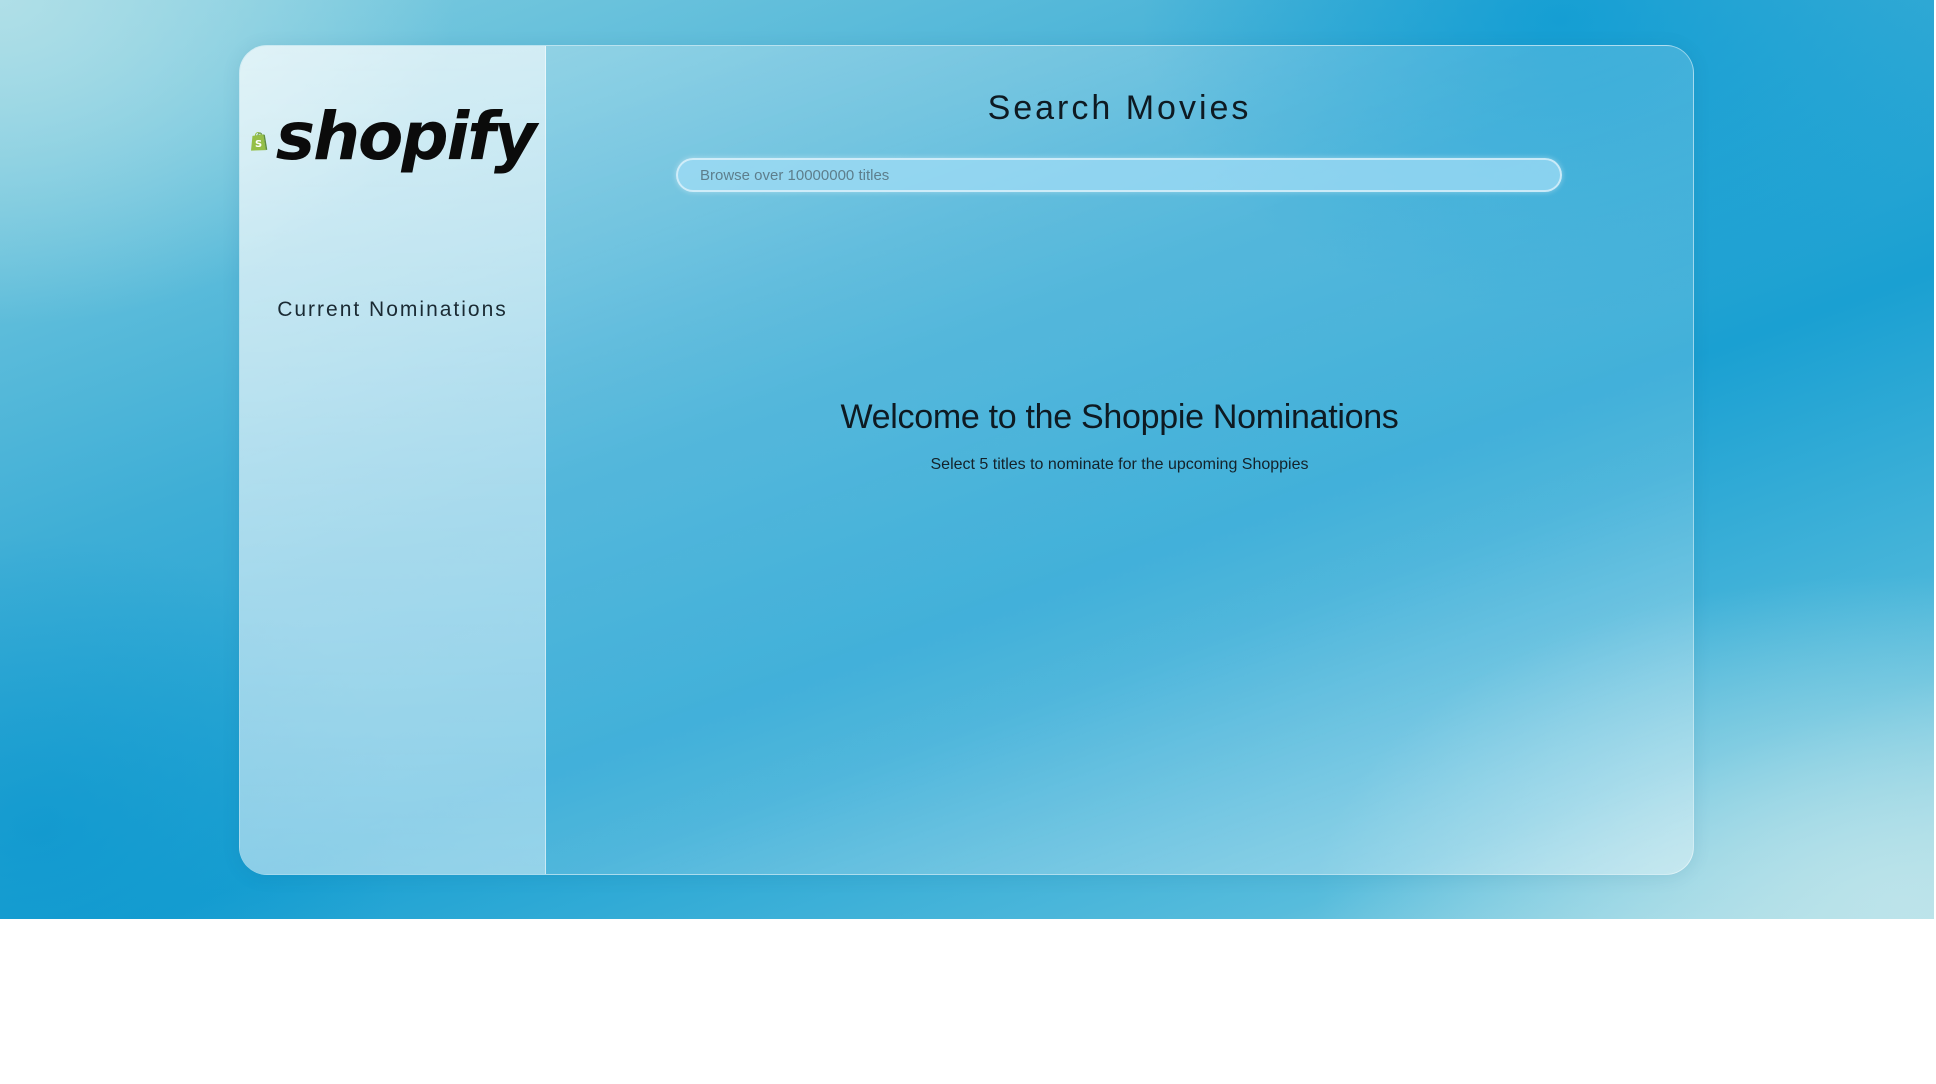 The width and height of the screenshot is (1936, 1084). What do you see at coordinates (1119, 108) in the screenshot?
I see `search-heading: Search Movies` at bounding box center [1119, 108].